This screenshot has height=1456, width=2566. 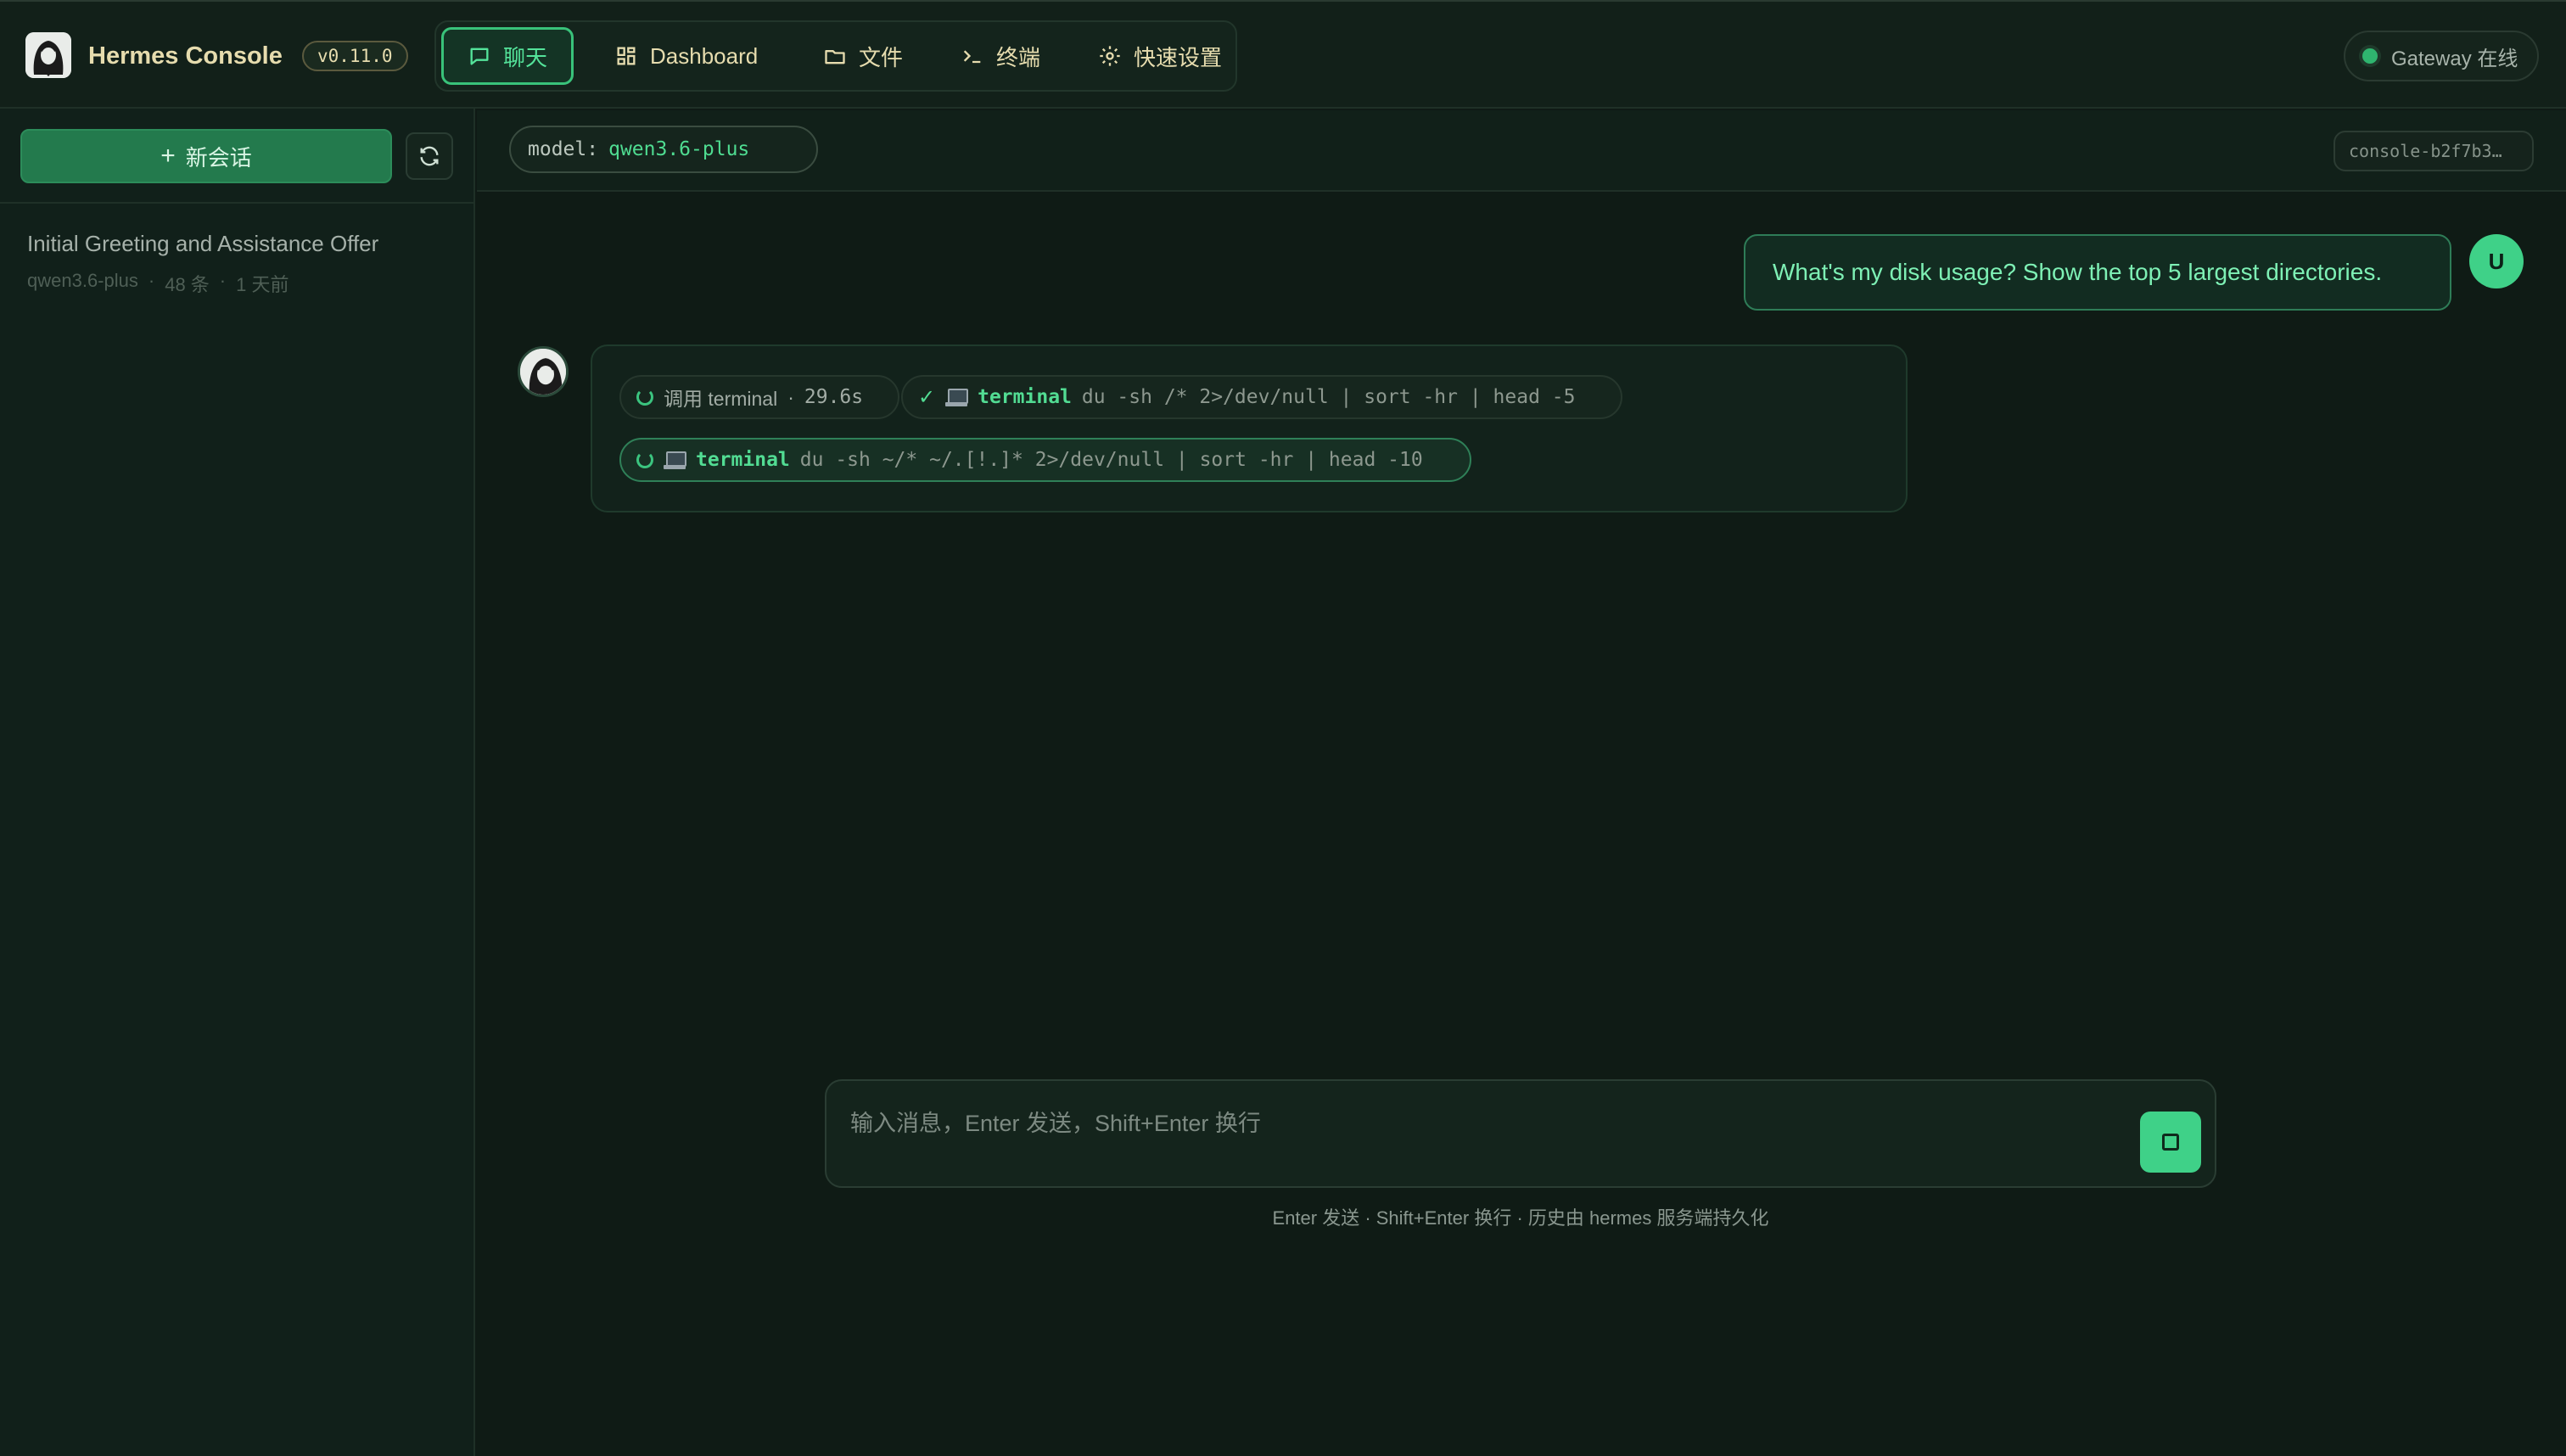 What do you see at coordinates (626, 56) in the screenshot?
I see `grid-icon` at bounding box center [626, 56].